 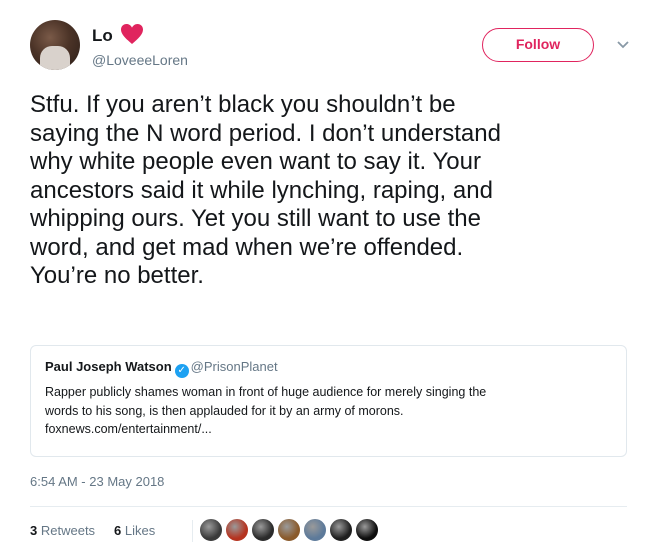 What do you see at coordinates (234, 366) in the screenshot?
I see `quoted-author-handle: @PrisonPlanet` at bounding box center [234, 366].